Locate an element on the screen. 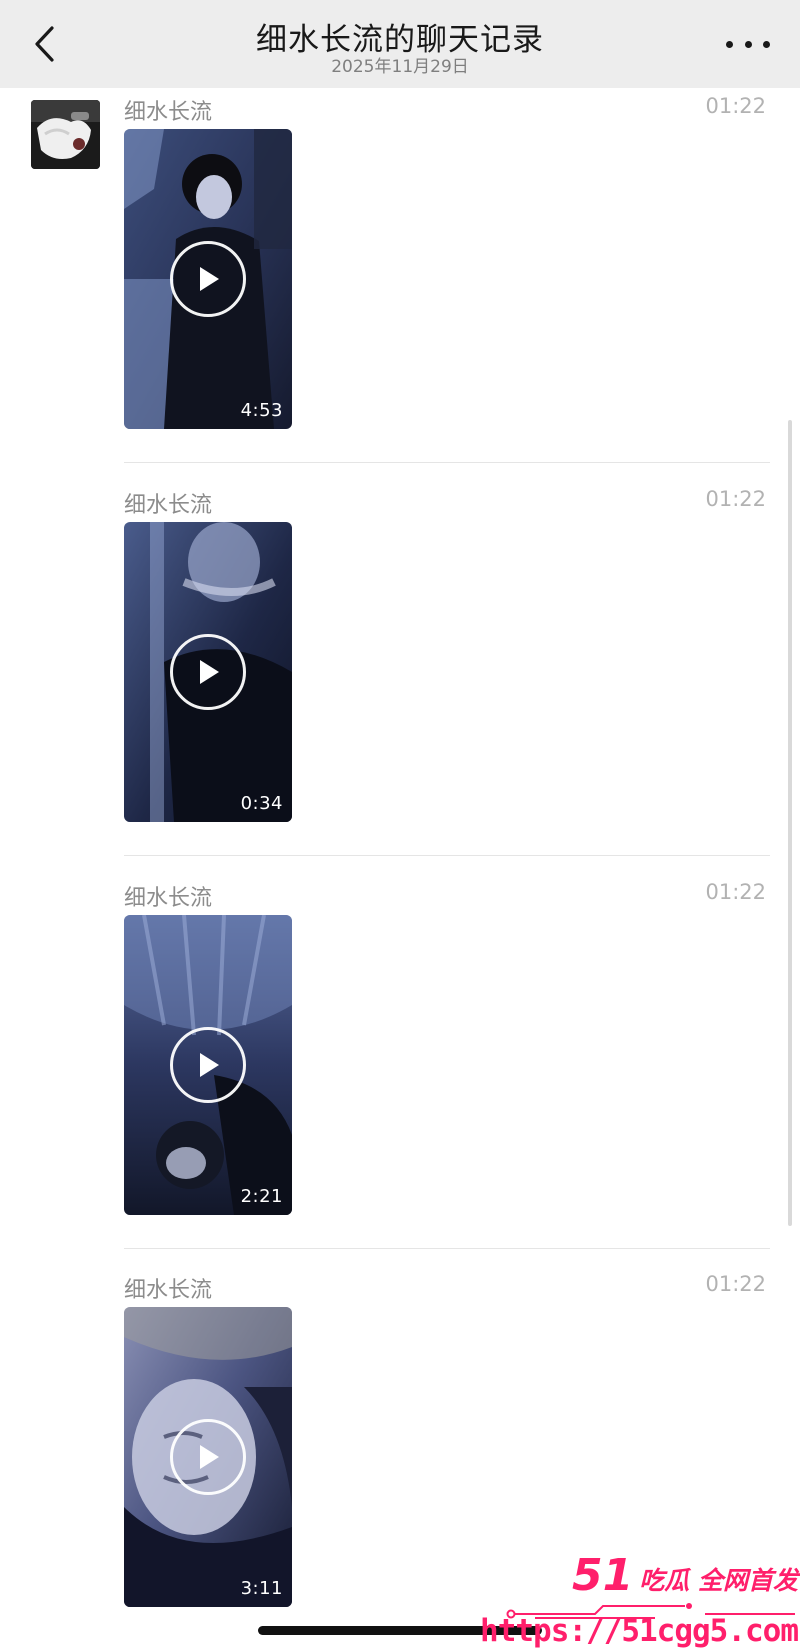 The width and height of the screenshot is (800, 1649). scrollbar is located at coordinates (790, 823).